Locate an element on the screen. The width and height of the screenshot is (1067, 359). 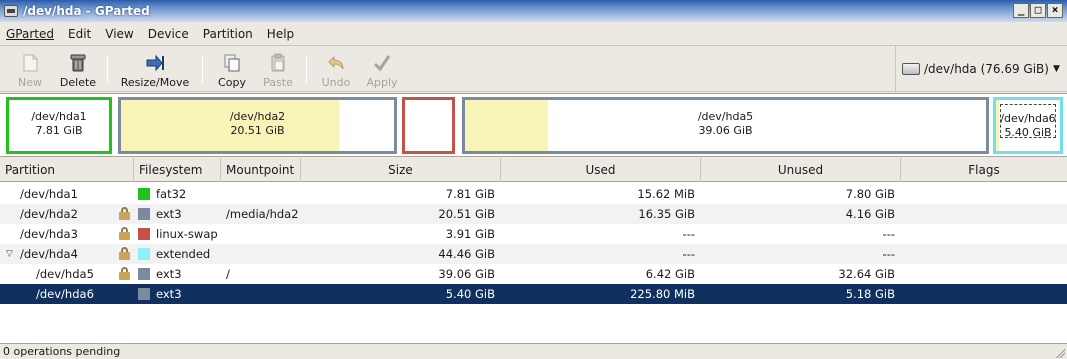
copy-button: Copy is located at coordinates (232, 69).